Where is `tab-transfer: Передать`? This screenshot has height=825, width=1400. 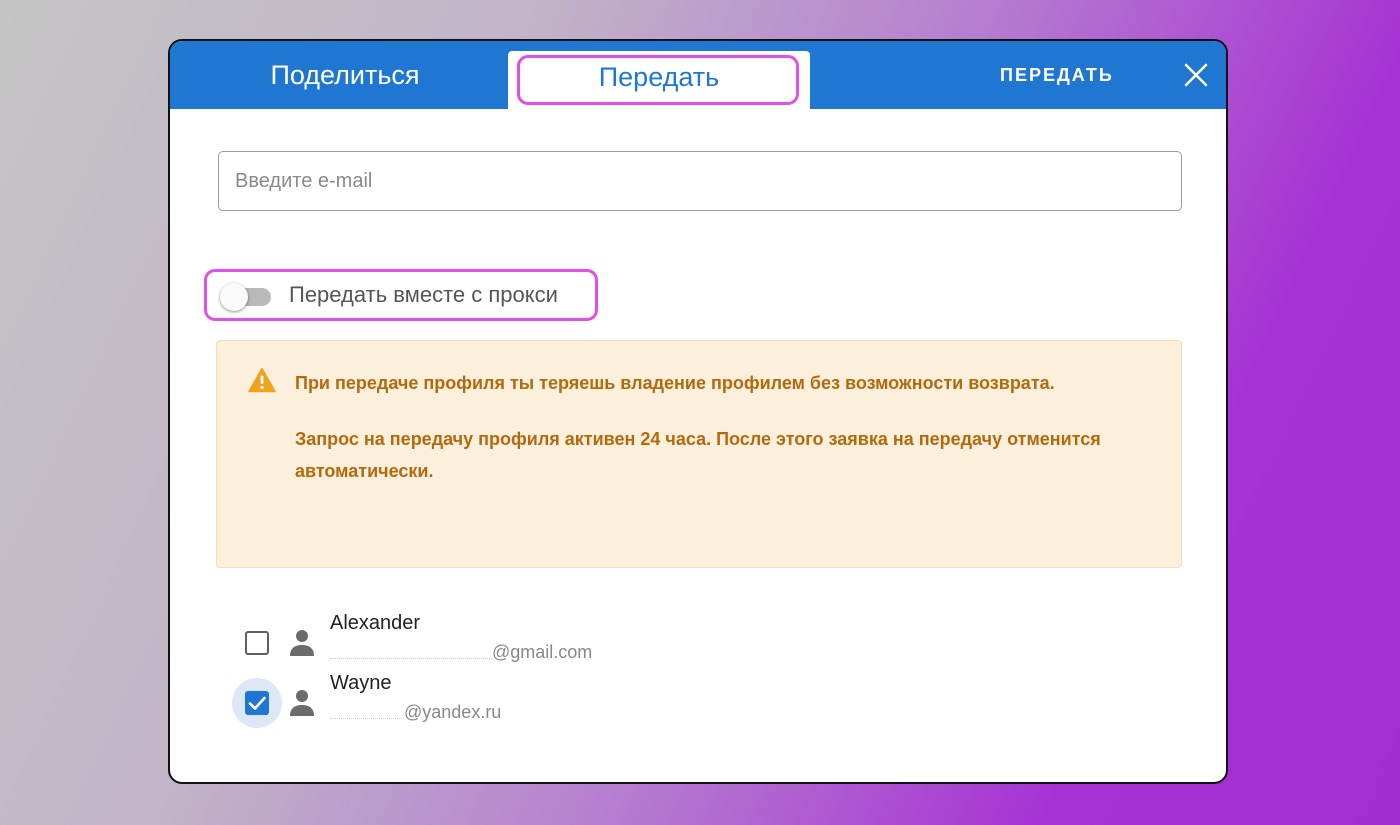 tab-transfer: Передать is located at coordinates (659, 80).